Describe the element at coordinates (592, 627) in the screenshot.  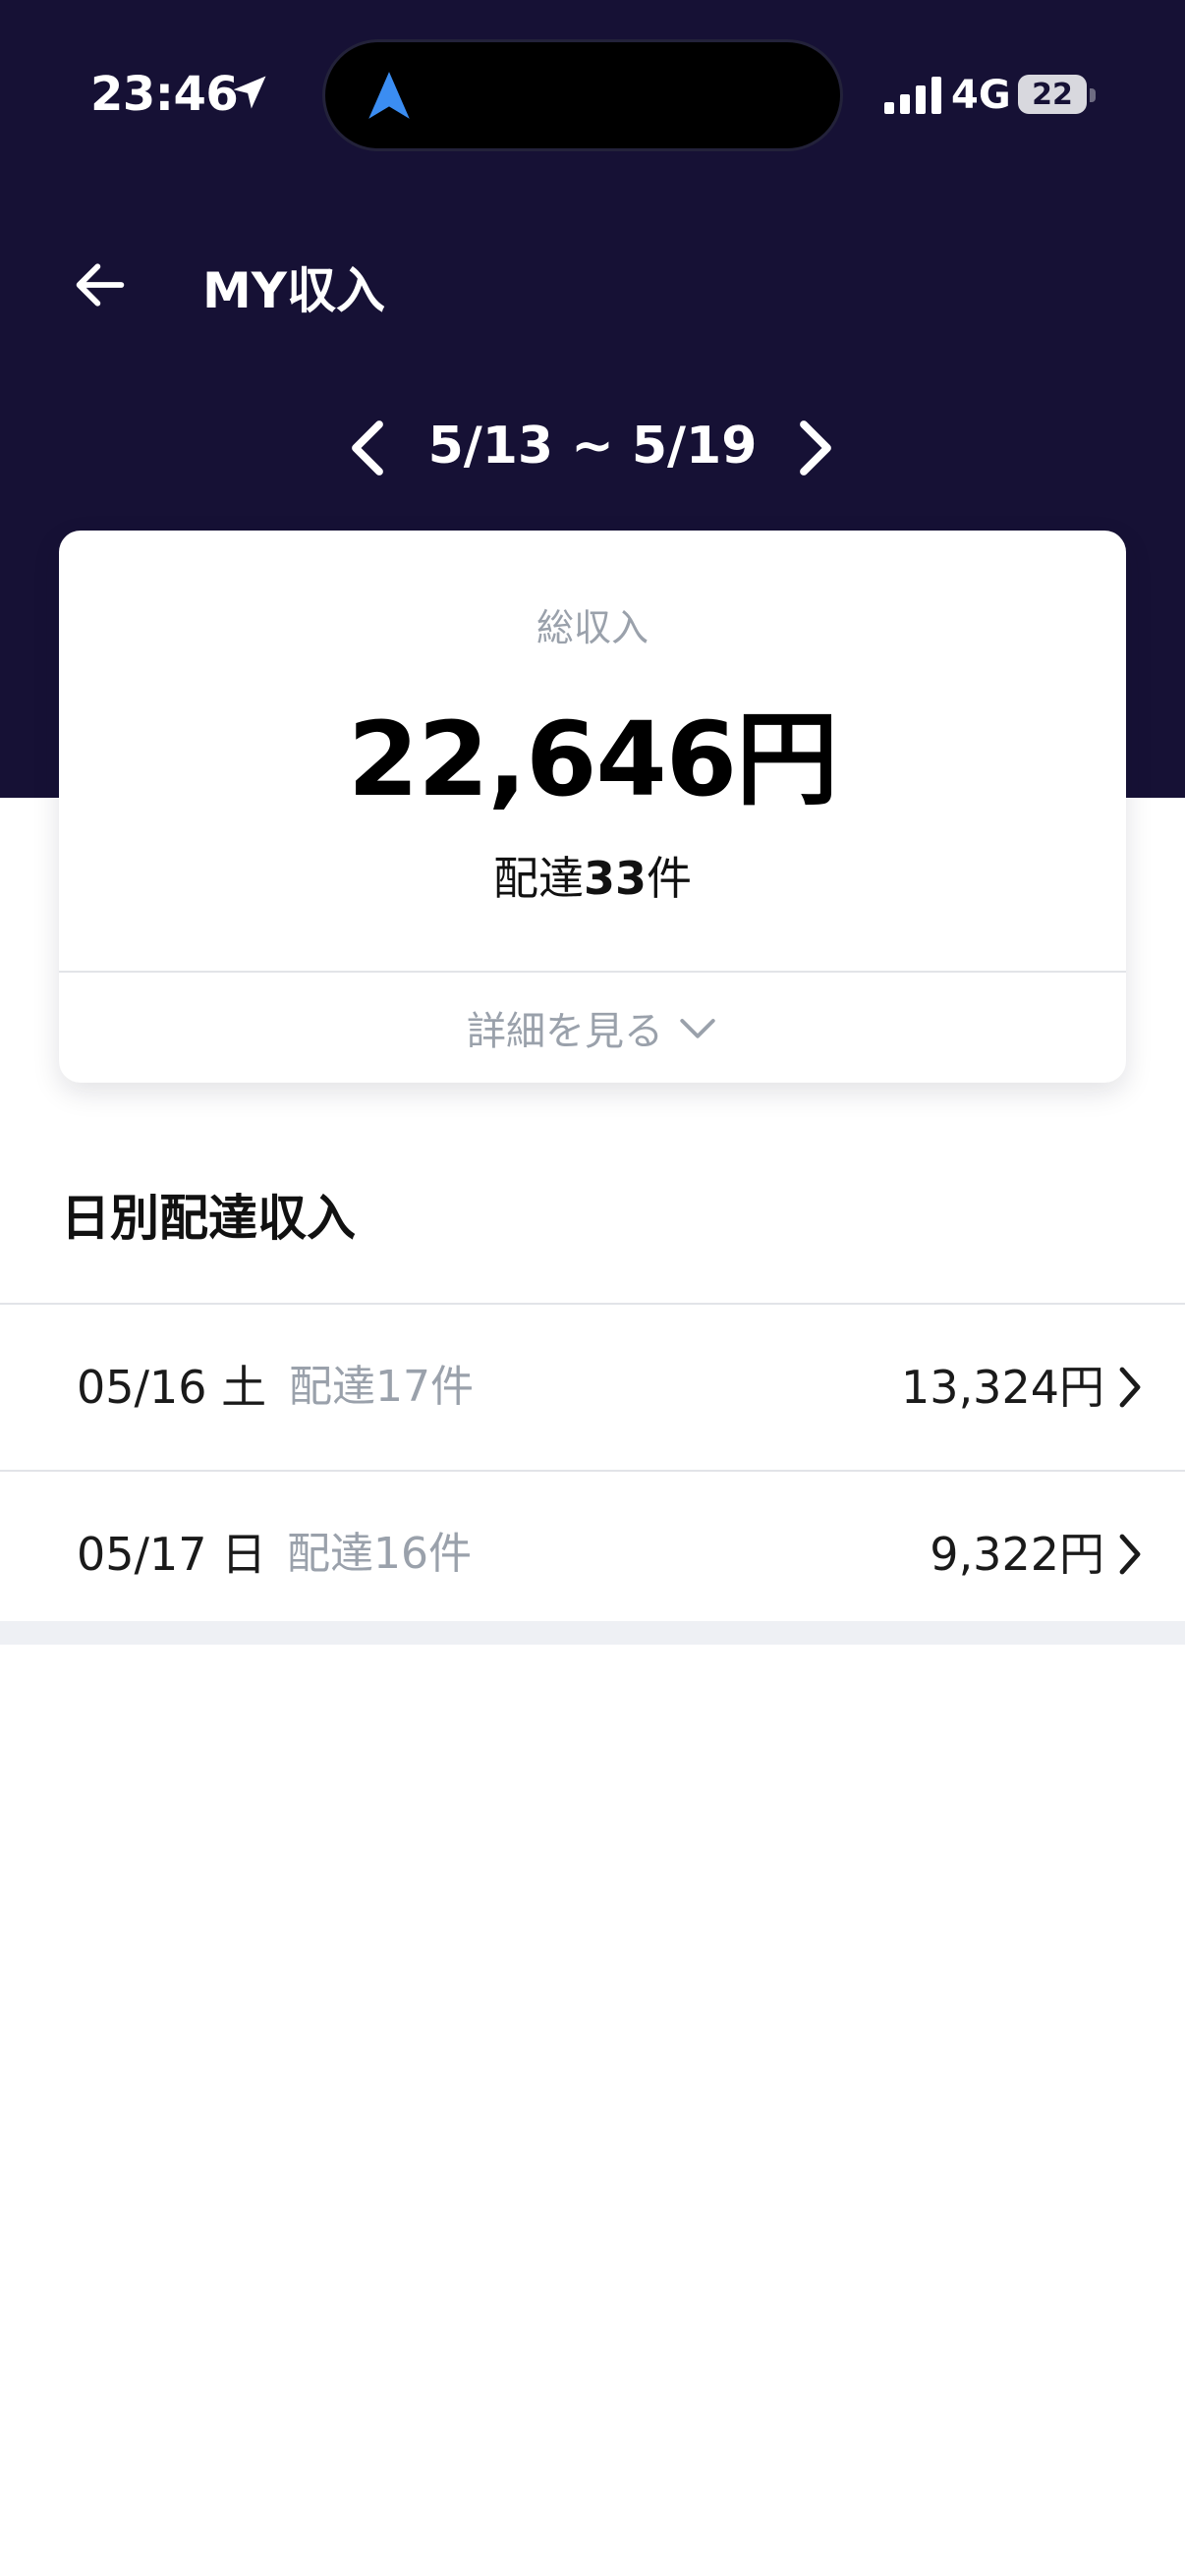
I see `total-label: 総収入` at that location.